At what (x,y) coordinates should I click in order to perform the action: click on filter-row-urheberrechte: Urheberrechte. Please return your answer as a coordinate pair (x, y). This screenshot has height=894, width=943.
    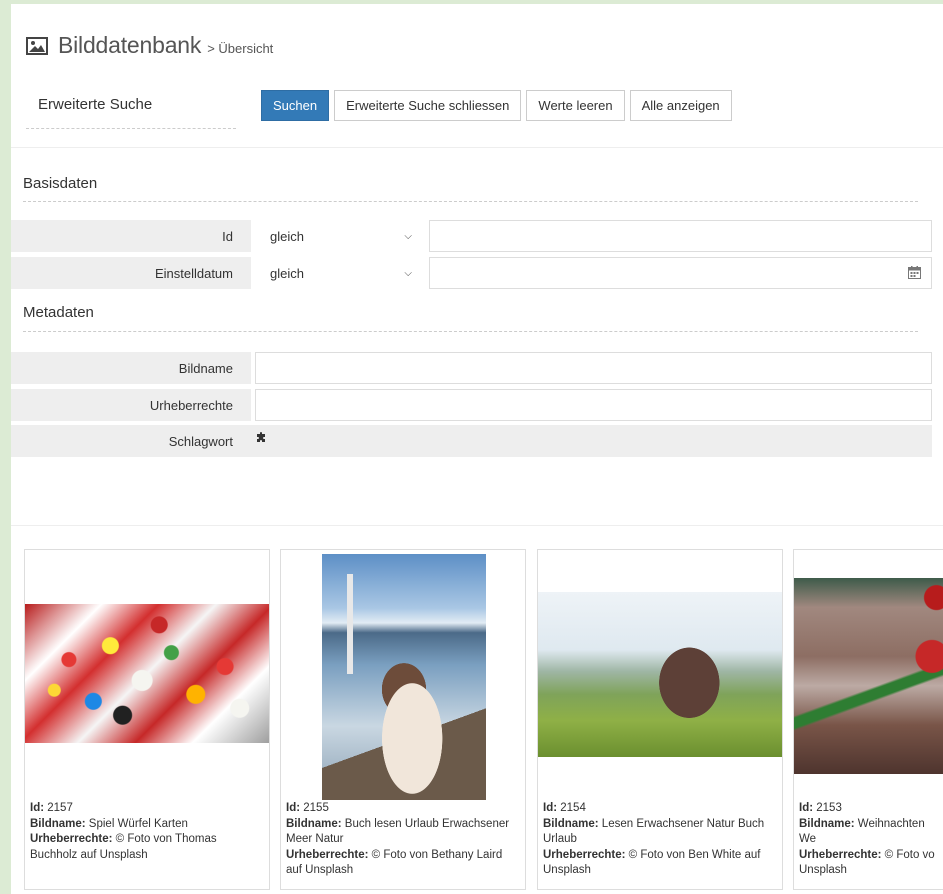
    Looking at the image, I should click on (471, 405).